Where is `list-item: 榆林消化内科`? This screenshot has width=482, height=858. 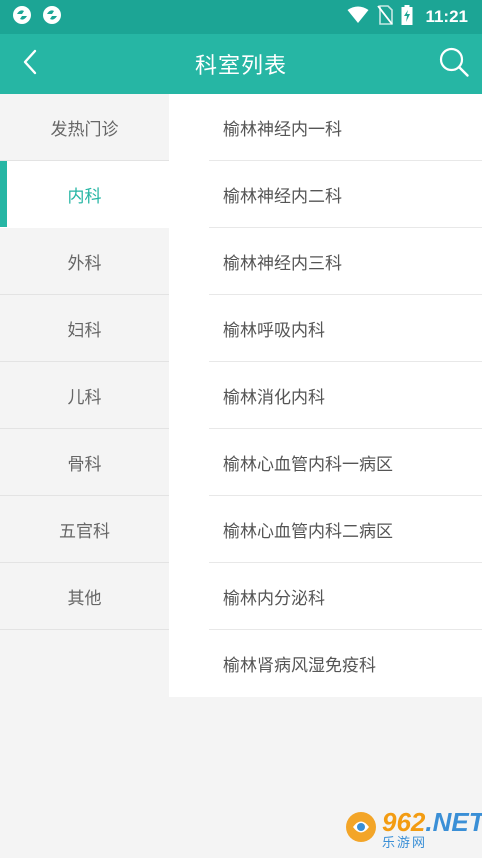 list-item: 榆林消化内科 is located at coordinates (325, 395).